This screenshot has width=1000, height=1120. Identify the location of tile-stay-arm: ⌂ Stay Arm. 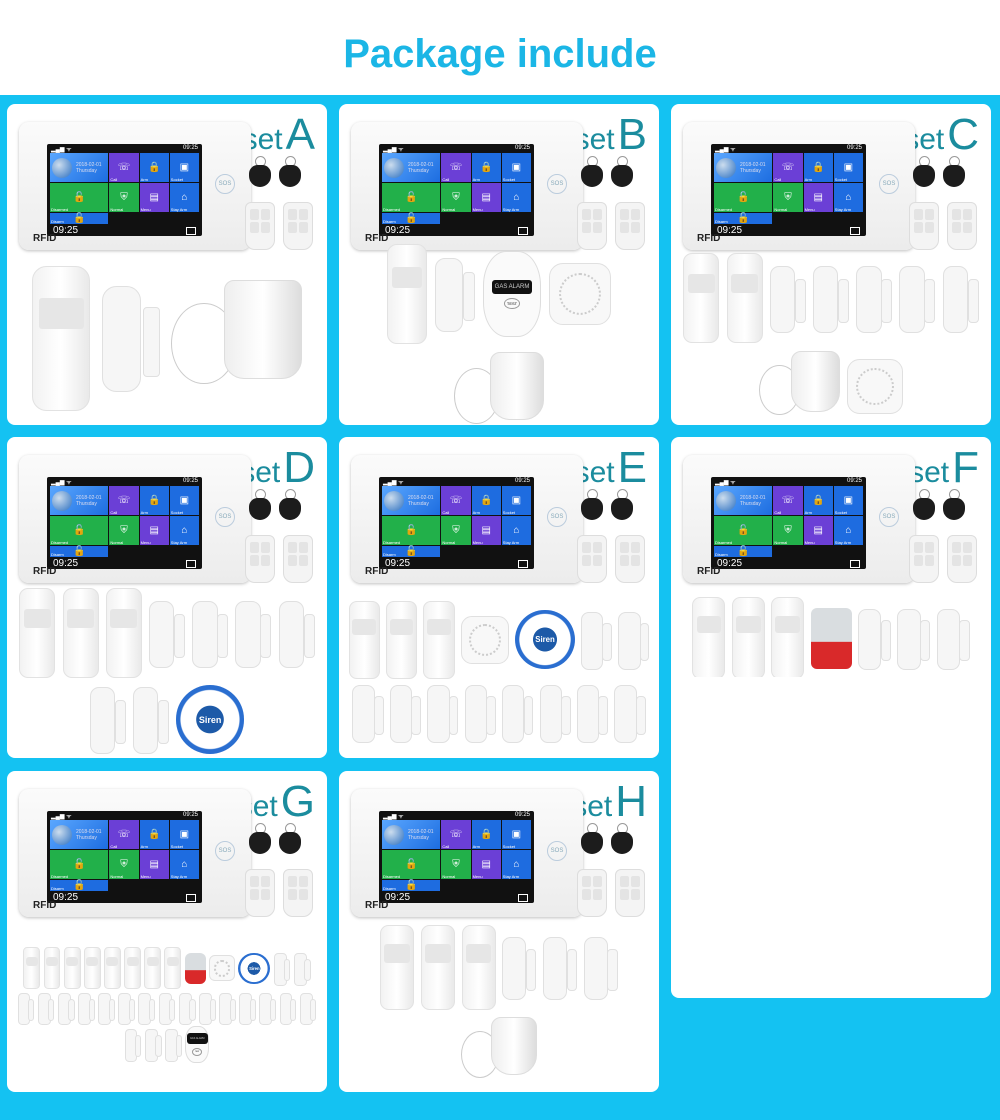
(184, 864).